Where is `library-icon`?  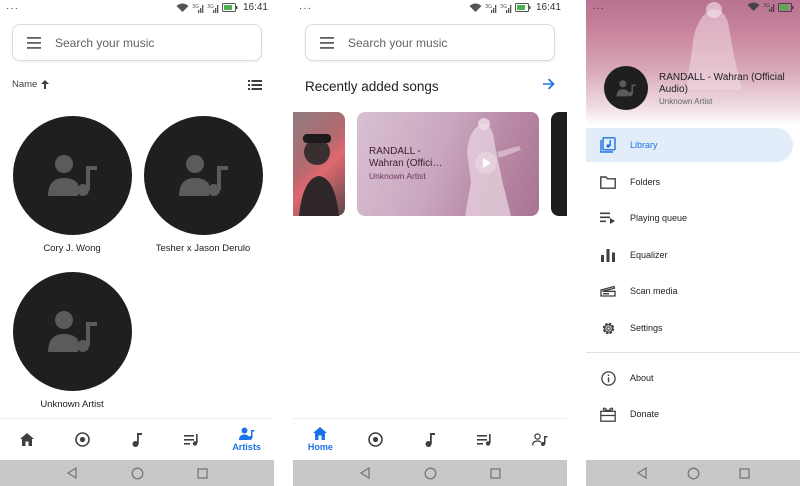
library-icon is located at coordinates (608, 145).